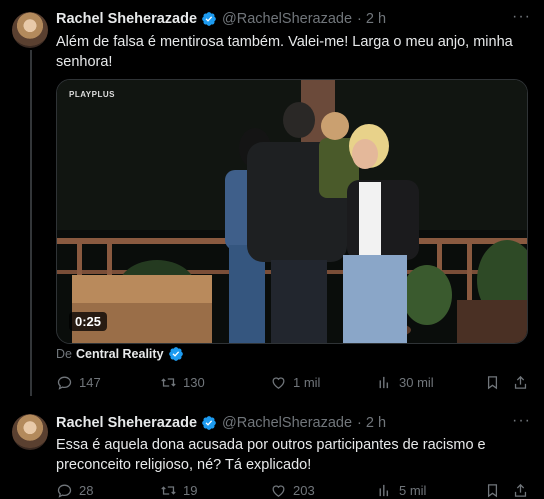 The width and height of the screenshot is (544, 499). I want to click on like-count: 1 mil, so click(307, 382).